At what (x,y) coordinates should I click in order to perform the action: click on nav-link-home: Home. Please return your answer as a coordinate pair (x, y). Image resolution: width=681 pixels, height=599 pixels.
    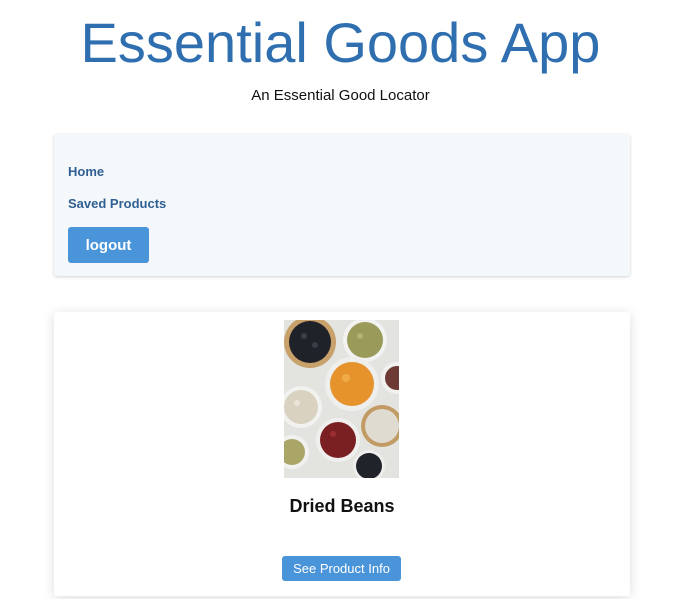
    Looking at the image, I should click on (86, 171).